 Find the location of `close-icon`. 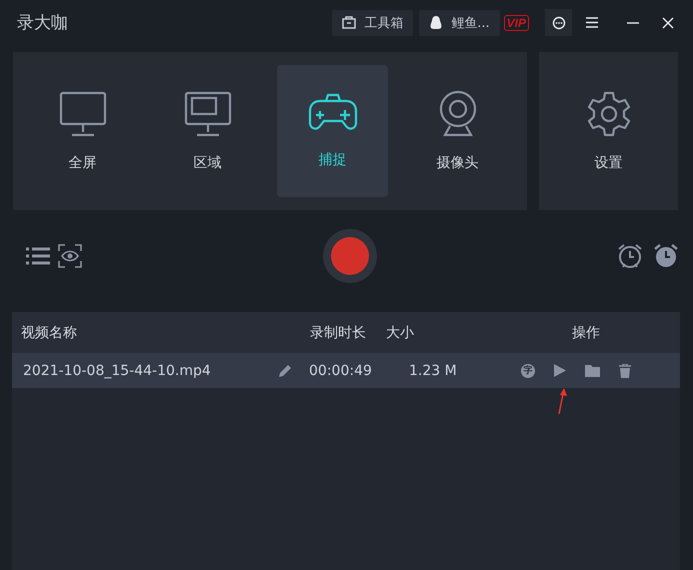

close-icon is located at coordinates (668, 22).